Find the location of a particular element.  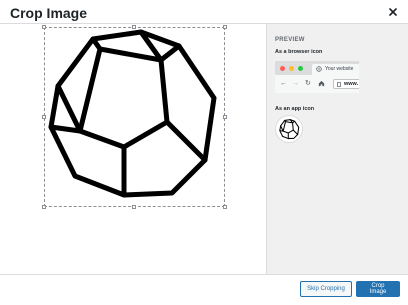

skip-cropping-button: Skip Cropping is located at coordinates (326, 289).